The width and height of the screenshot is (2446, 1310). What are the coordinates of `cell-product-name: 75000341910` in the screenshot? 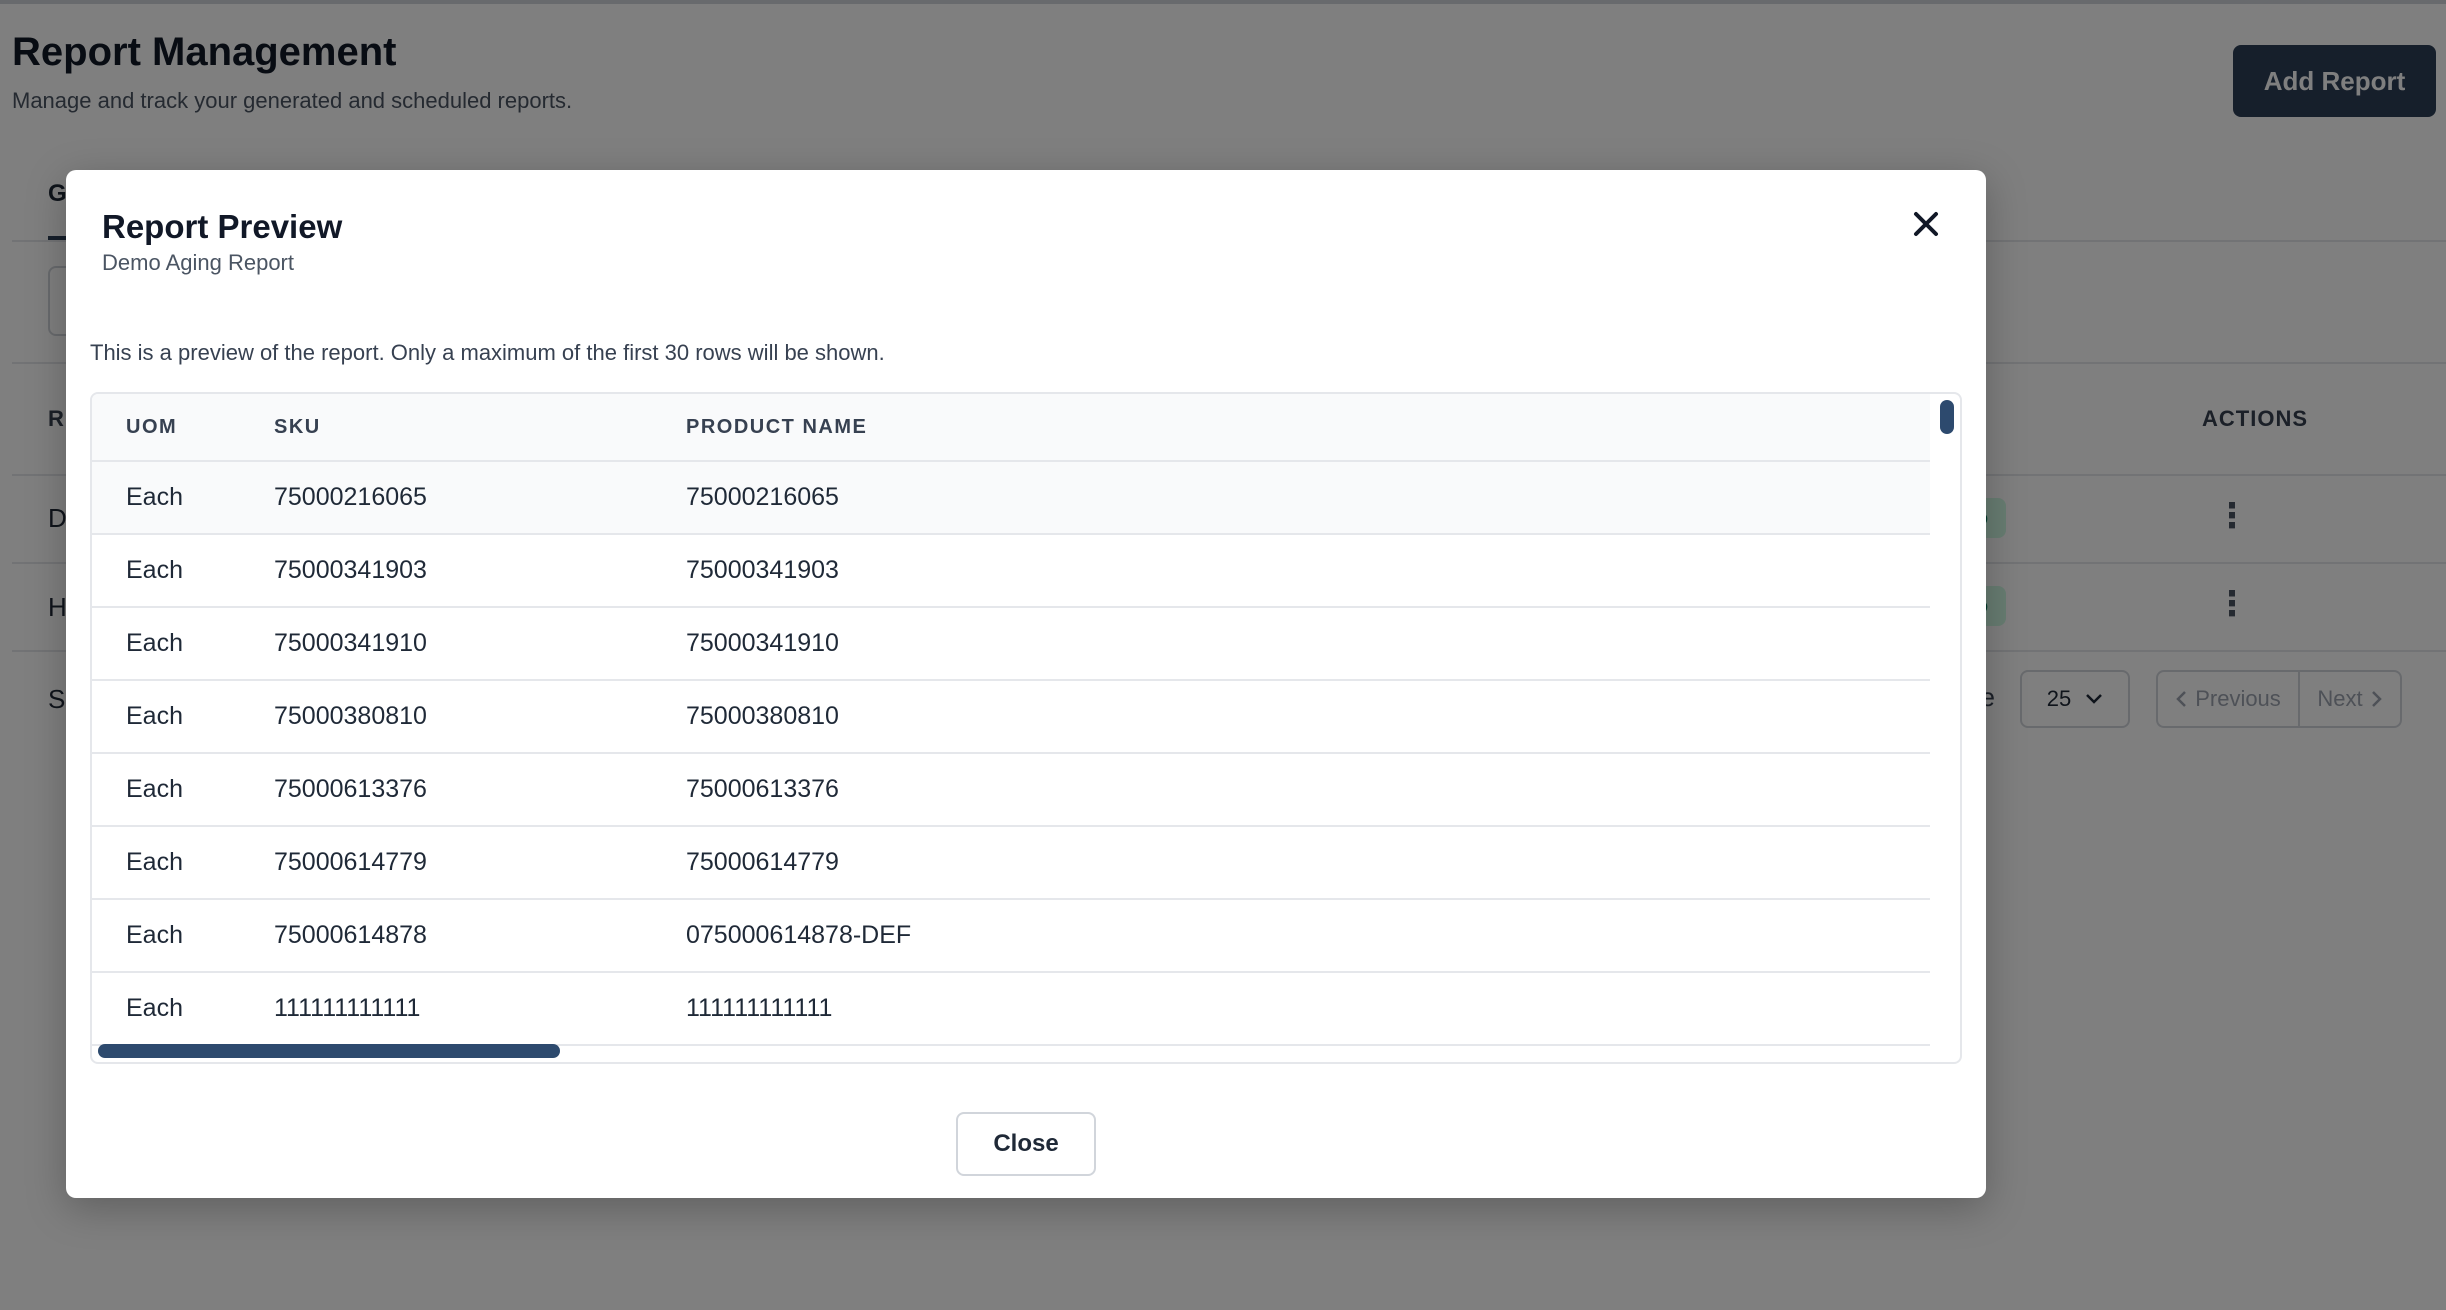 It's located at (762, 643).